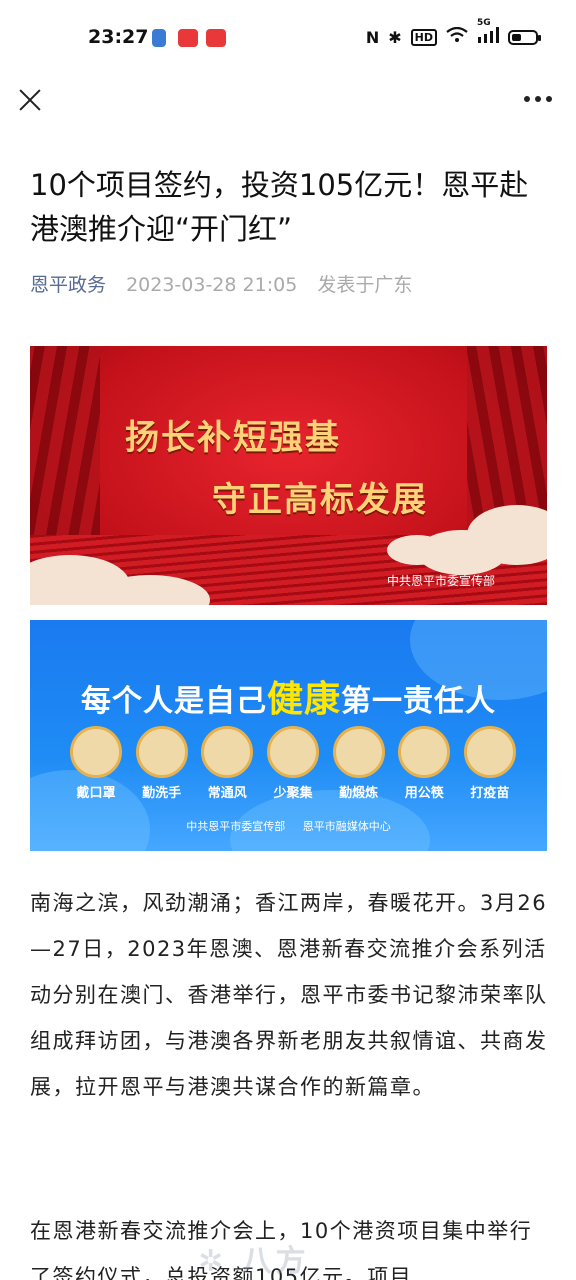  I want to click on health-label: 常通风, so click(227, 793).